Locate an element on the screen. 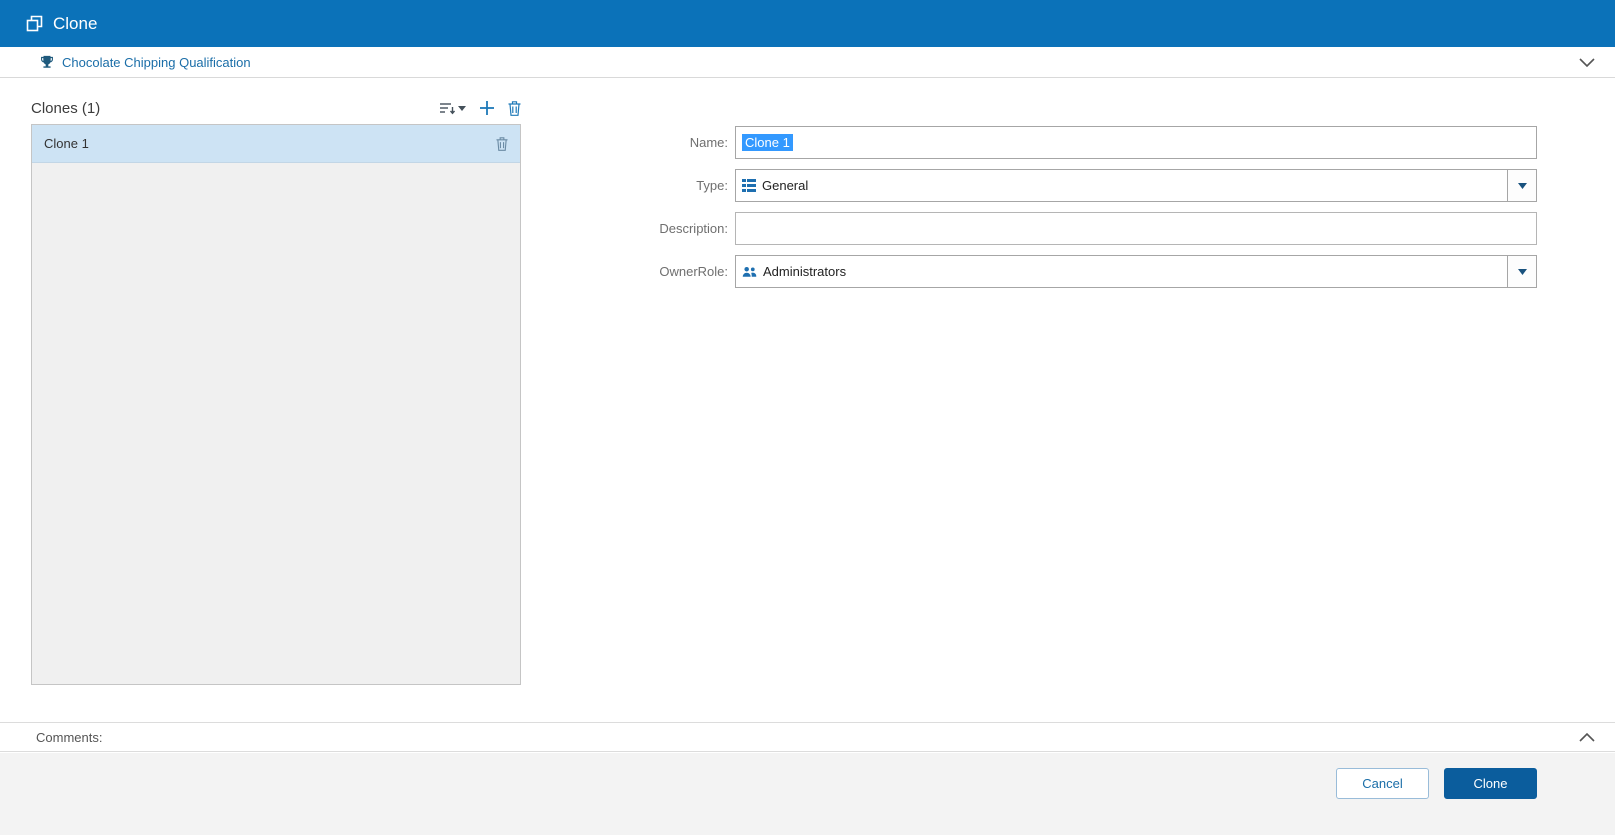 The width and height of the screenshot is (1615, 835). type-value: General is located at coordinates (785, 185).